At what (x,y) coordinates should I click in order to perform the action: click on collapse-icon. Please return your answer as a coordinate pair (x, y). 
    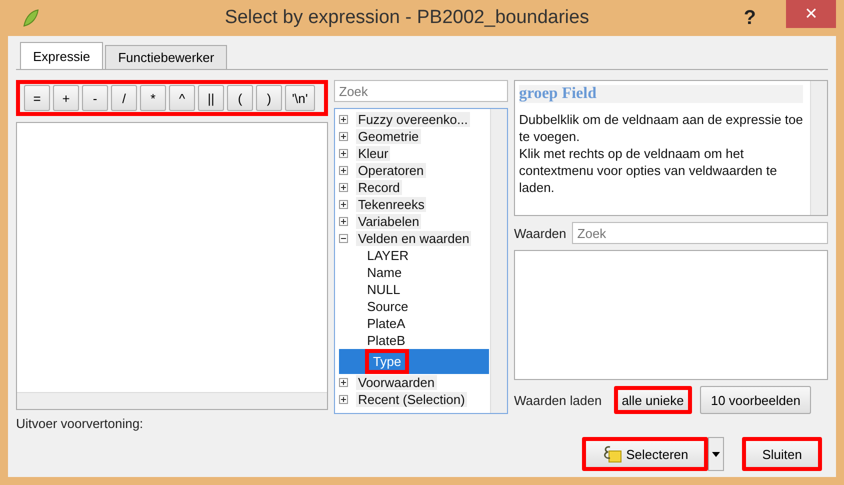
    Looking at the image, I should click on (343, 238).